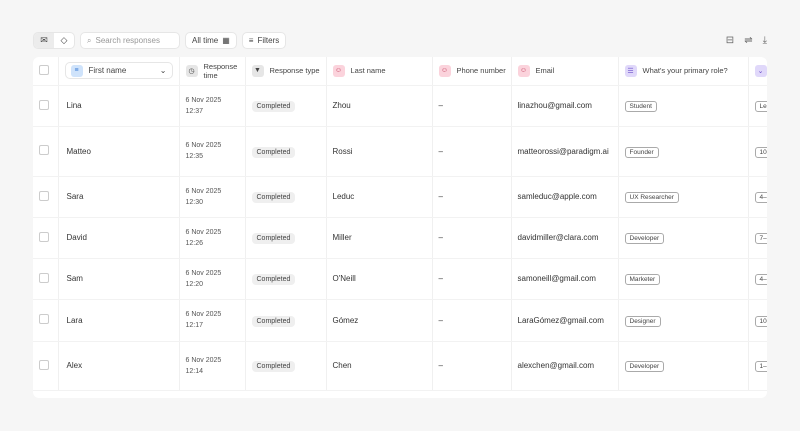 The height and width of the screenshot is (431, 800). Describe the element at coordinates (563, 151) in the screenshot. I see `email: matteorossi@paradigm.ai` at that location.